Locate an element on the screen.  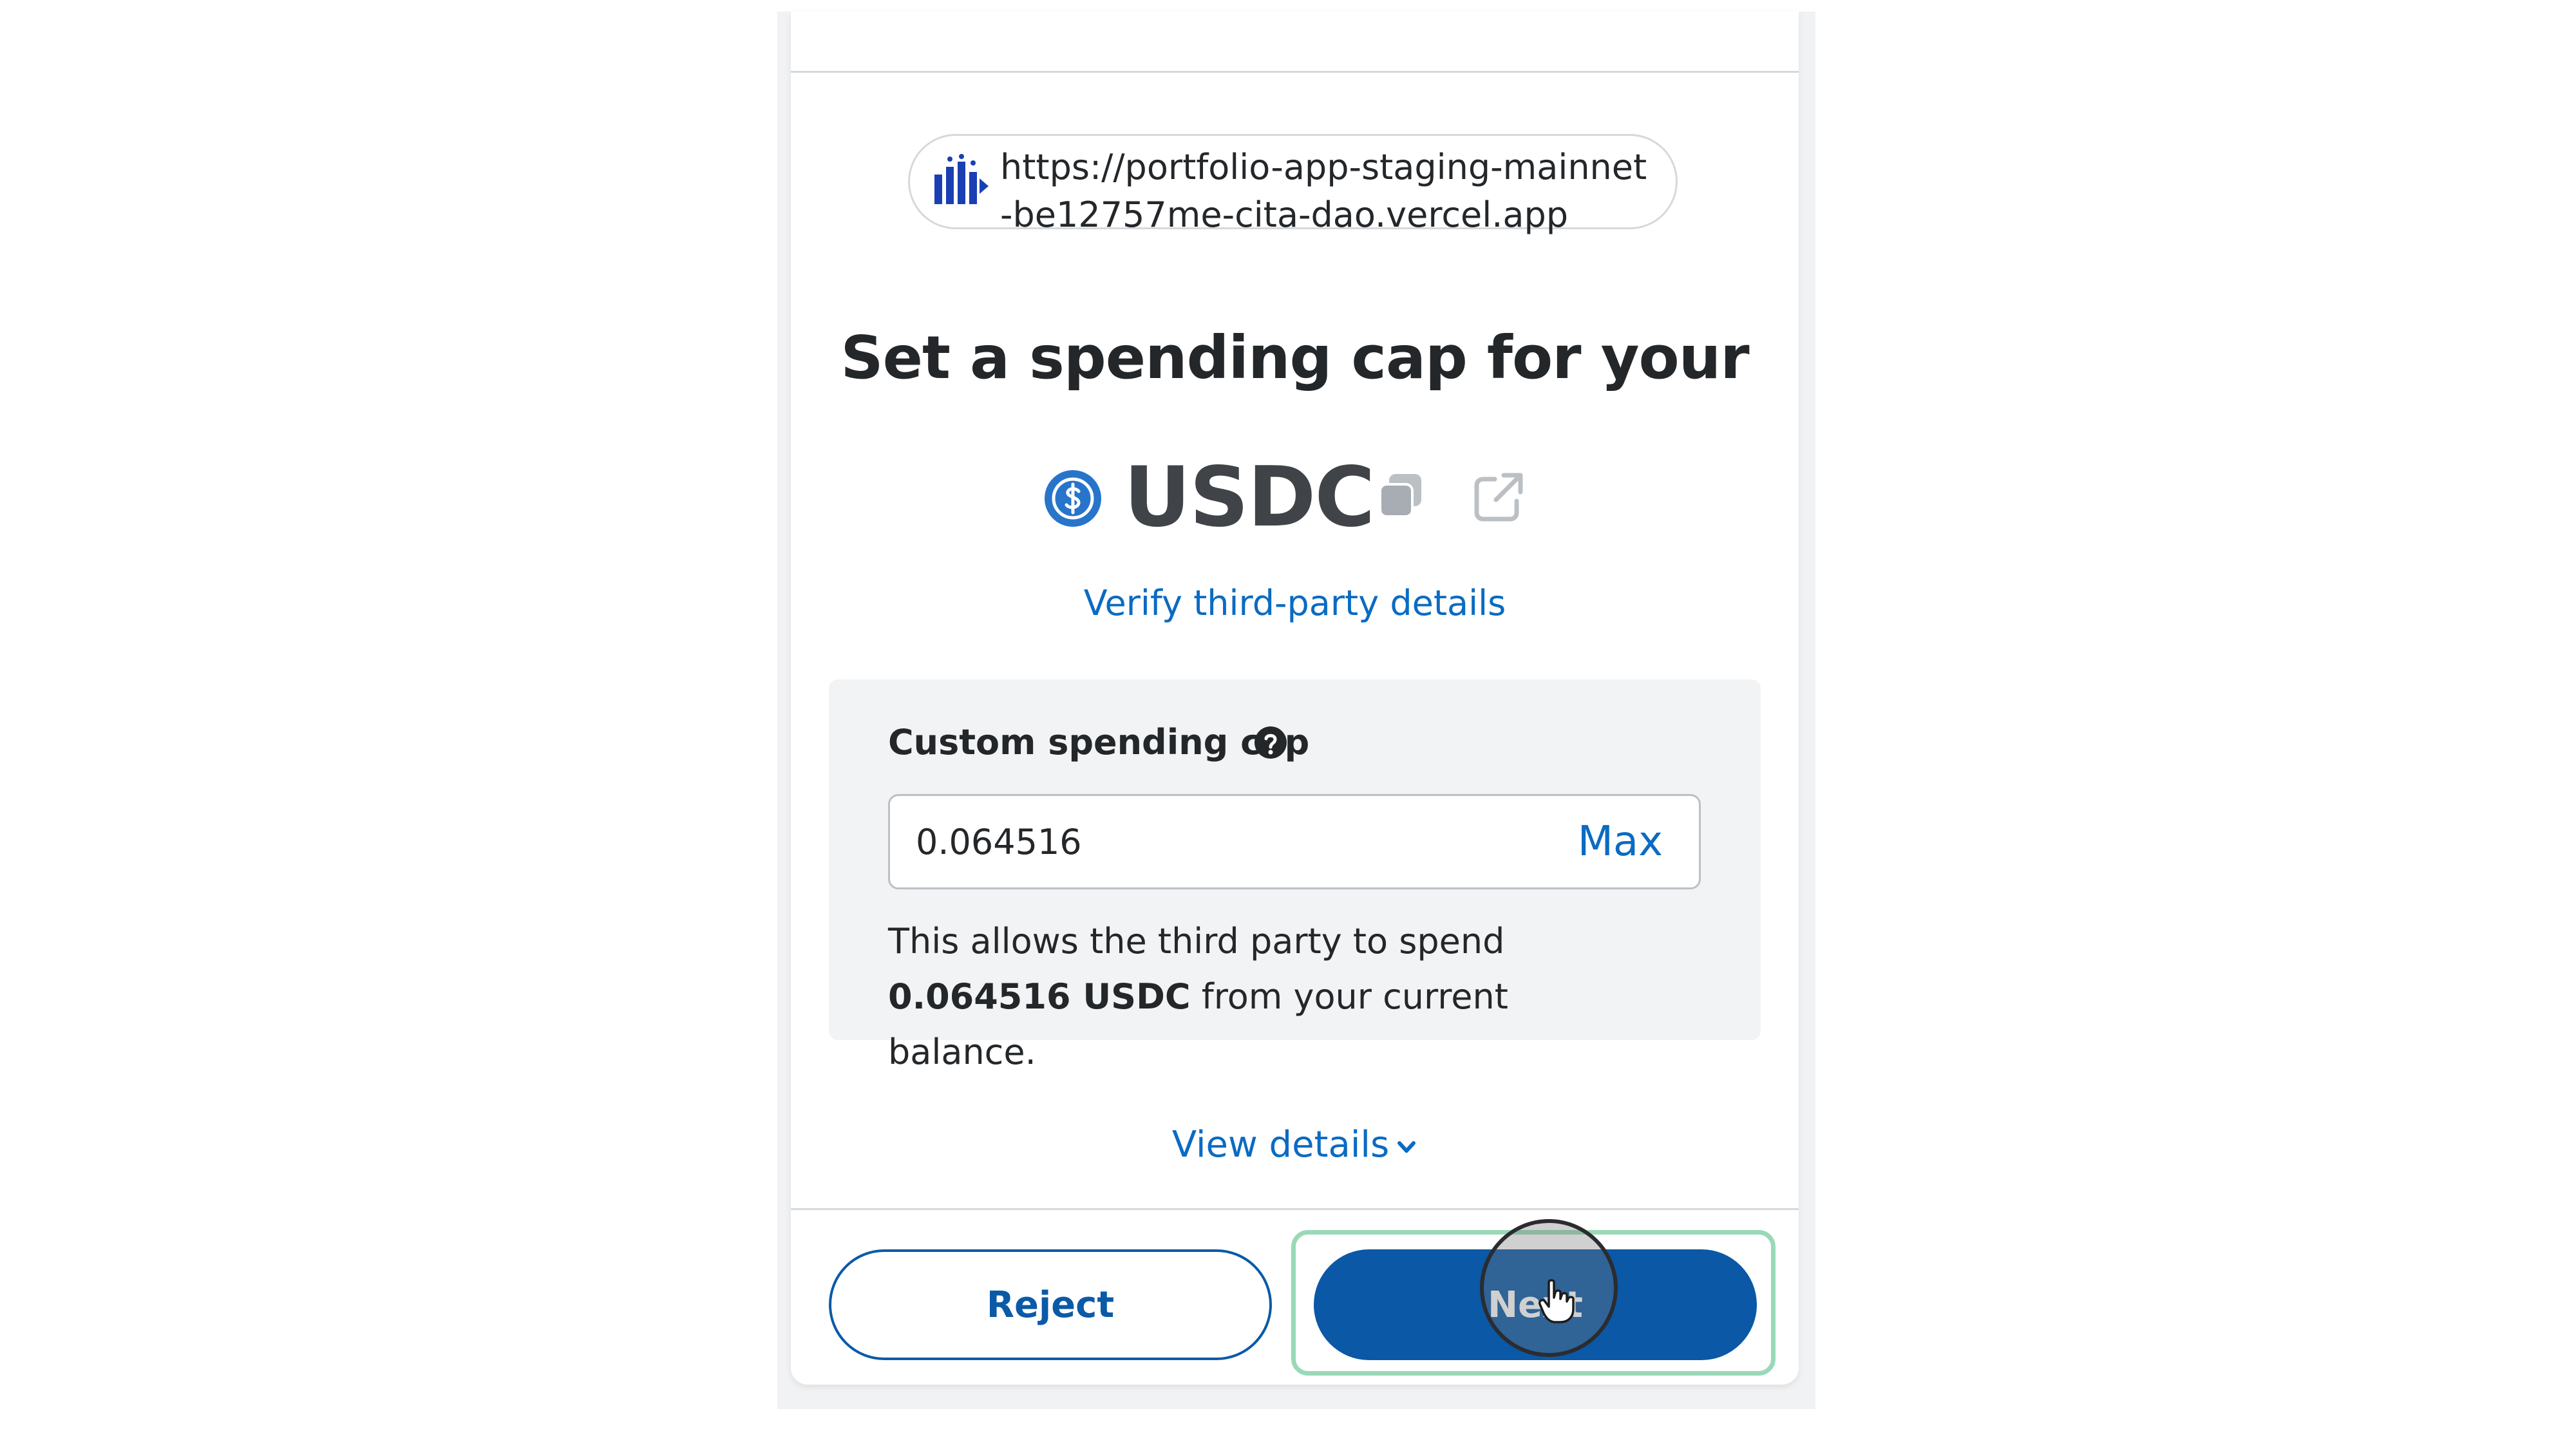
reject-button: Reject is located at coordinates (1050, 1304).